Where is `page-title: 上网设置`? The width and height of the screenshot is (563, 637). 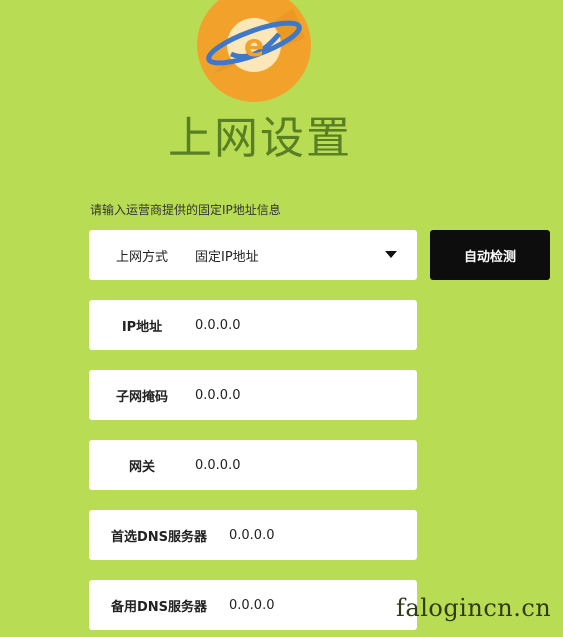
page-title: 上网设置 is located at coordinates (260, 138).